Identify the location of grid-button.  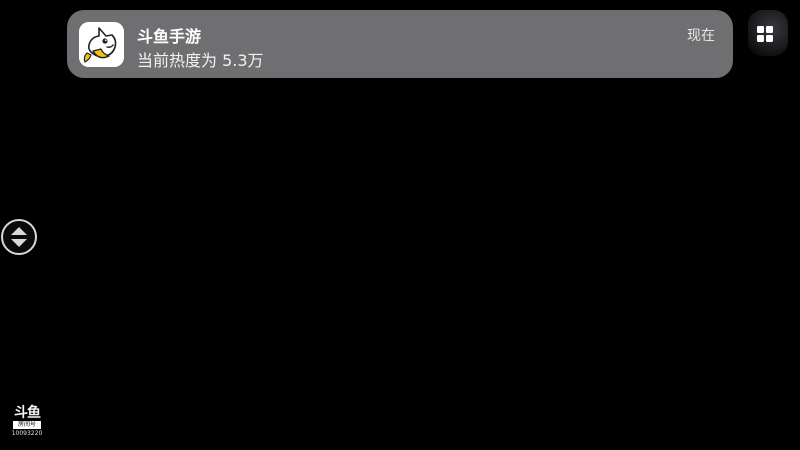
(768, 33).